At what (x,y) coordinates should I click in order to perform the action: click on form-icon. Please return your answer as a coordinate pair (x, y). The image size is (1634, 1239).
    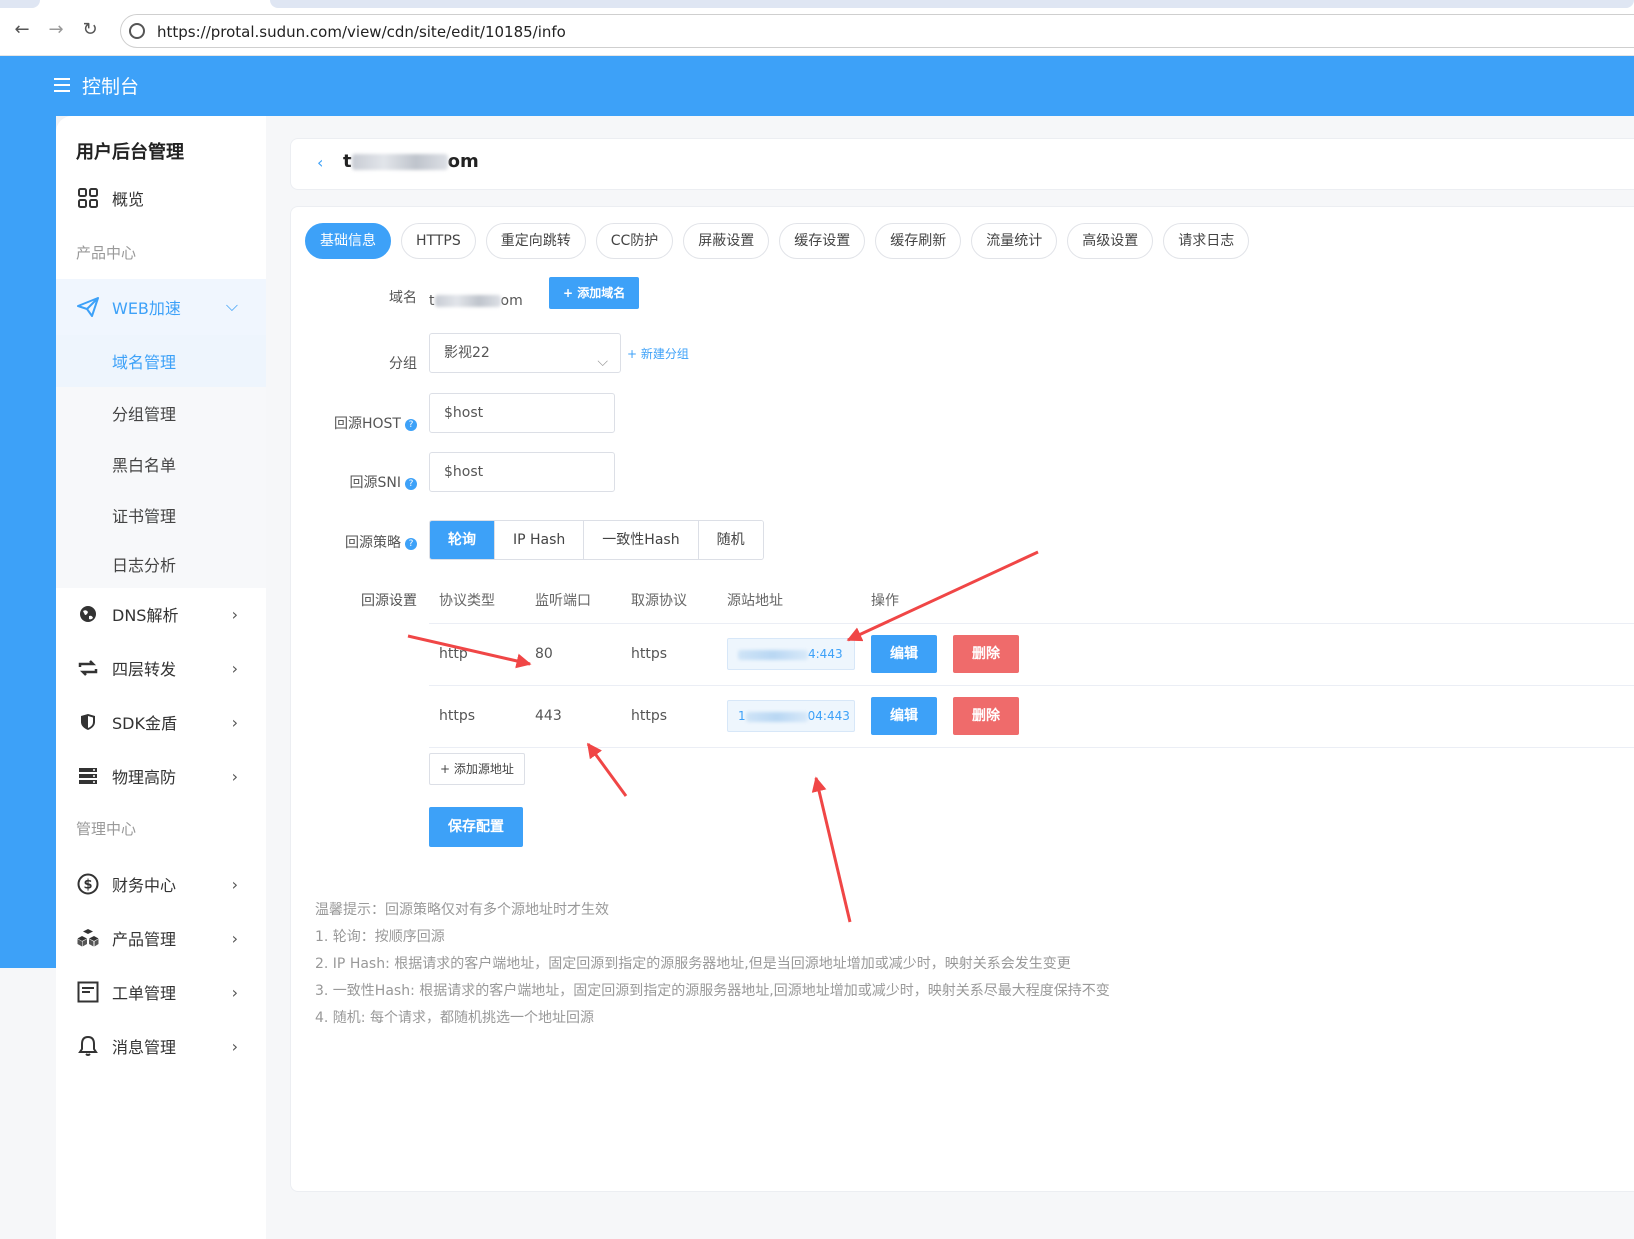
    Looking at the image, I should click on (88, 992).